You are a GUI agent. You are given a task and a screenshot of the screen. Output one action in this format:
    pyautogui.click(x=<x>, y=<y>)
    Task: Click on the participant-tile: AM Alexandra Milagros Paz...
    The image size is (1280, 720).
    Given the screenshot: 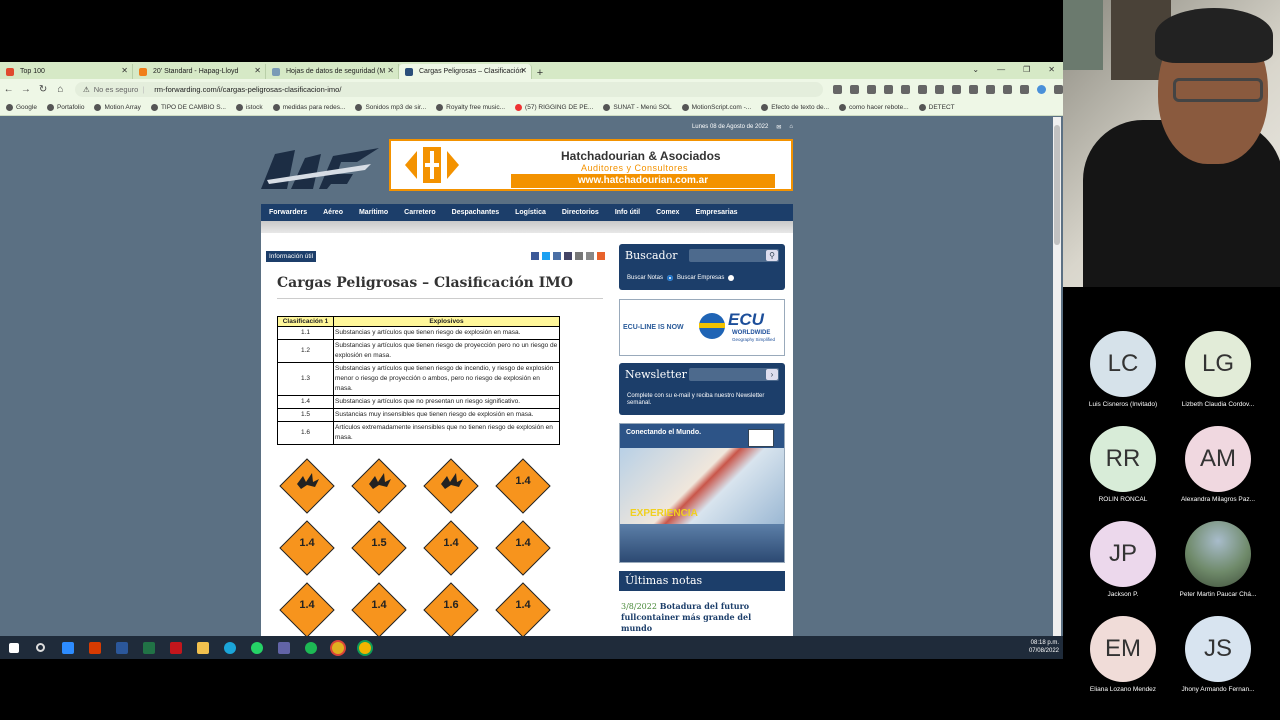 What is the action you would take?
    pyautogui.click(x=1218, y=461)
    